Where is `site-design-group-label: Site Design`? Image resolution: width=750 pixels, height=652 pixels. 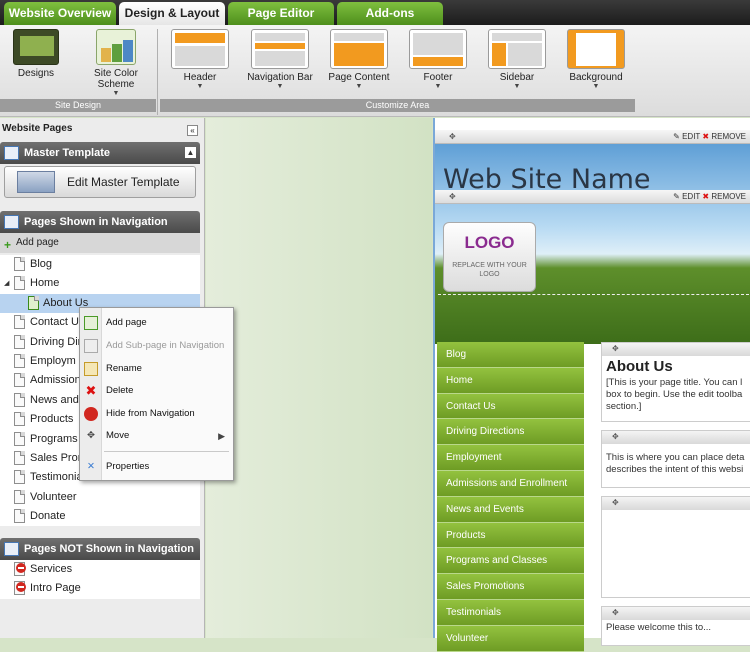 site-design-group-label: Site Design is located at coordinates (78, 105).